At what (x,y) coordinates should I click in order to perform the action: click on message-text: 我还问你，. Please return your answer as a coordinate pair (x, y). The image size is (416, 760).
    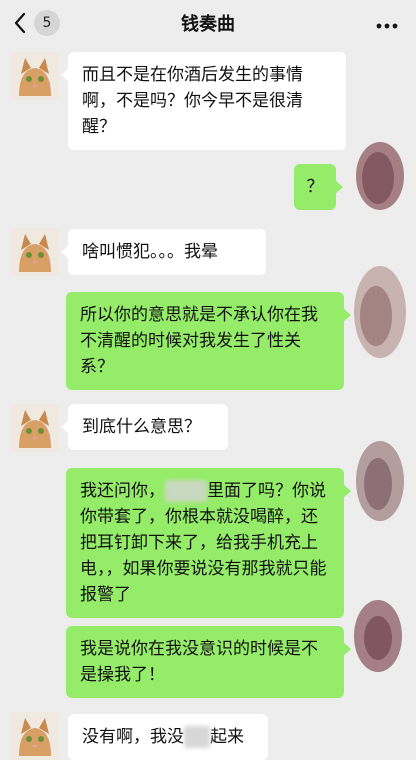
    Looking at the image, I should click on (122, 491).